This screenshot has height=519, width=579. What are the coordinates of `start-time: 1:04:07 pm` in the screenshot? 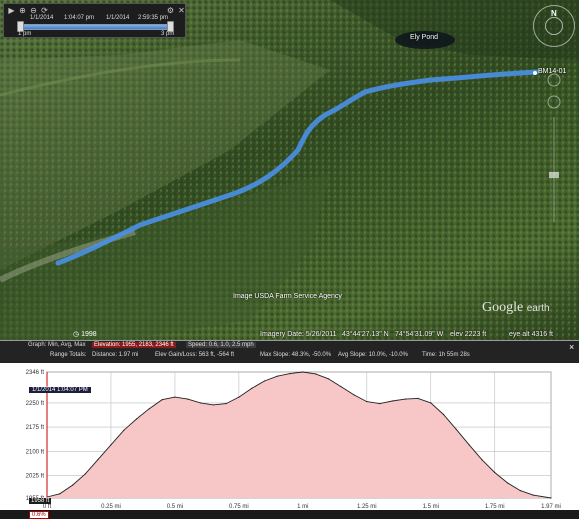 It's located at (79, 18).